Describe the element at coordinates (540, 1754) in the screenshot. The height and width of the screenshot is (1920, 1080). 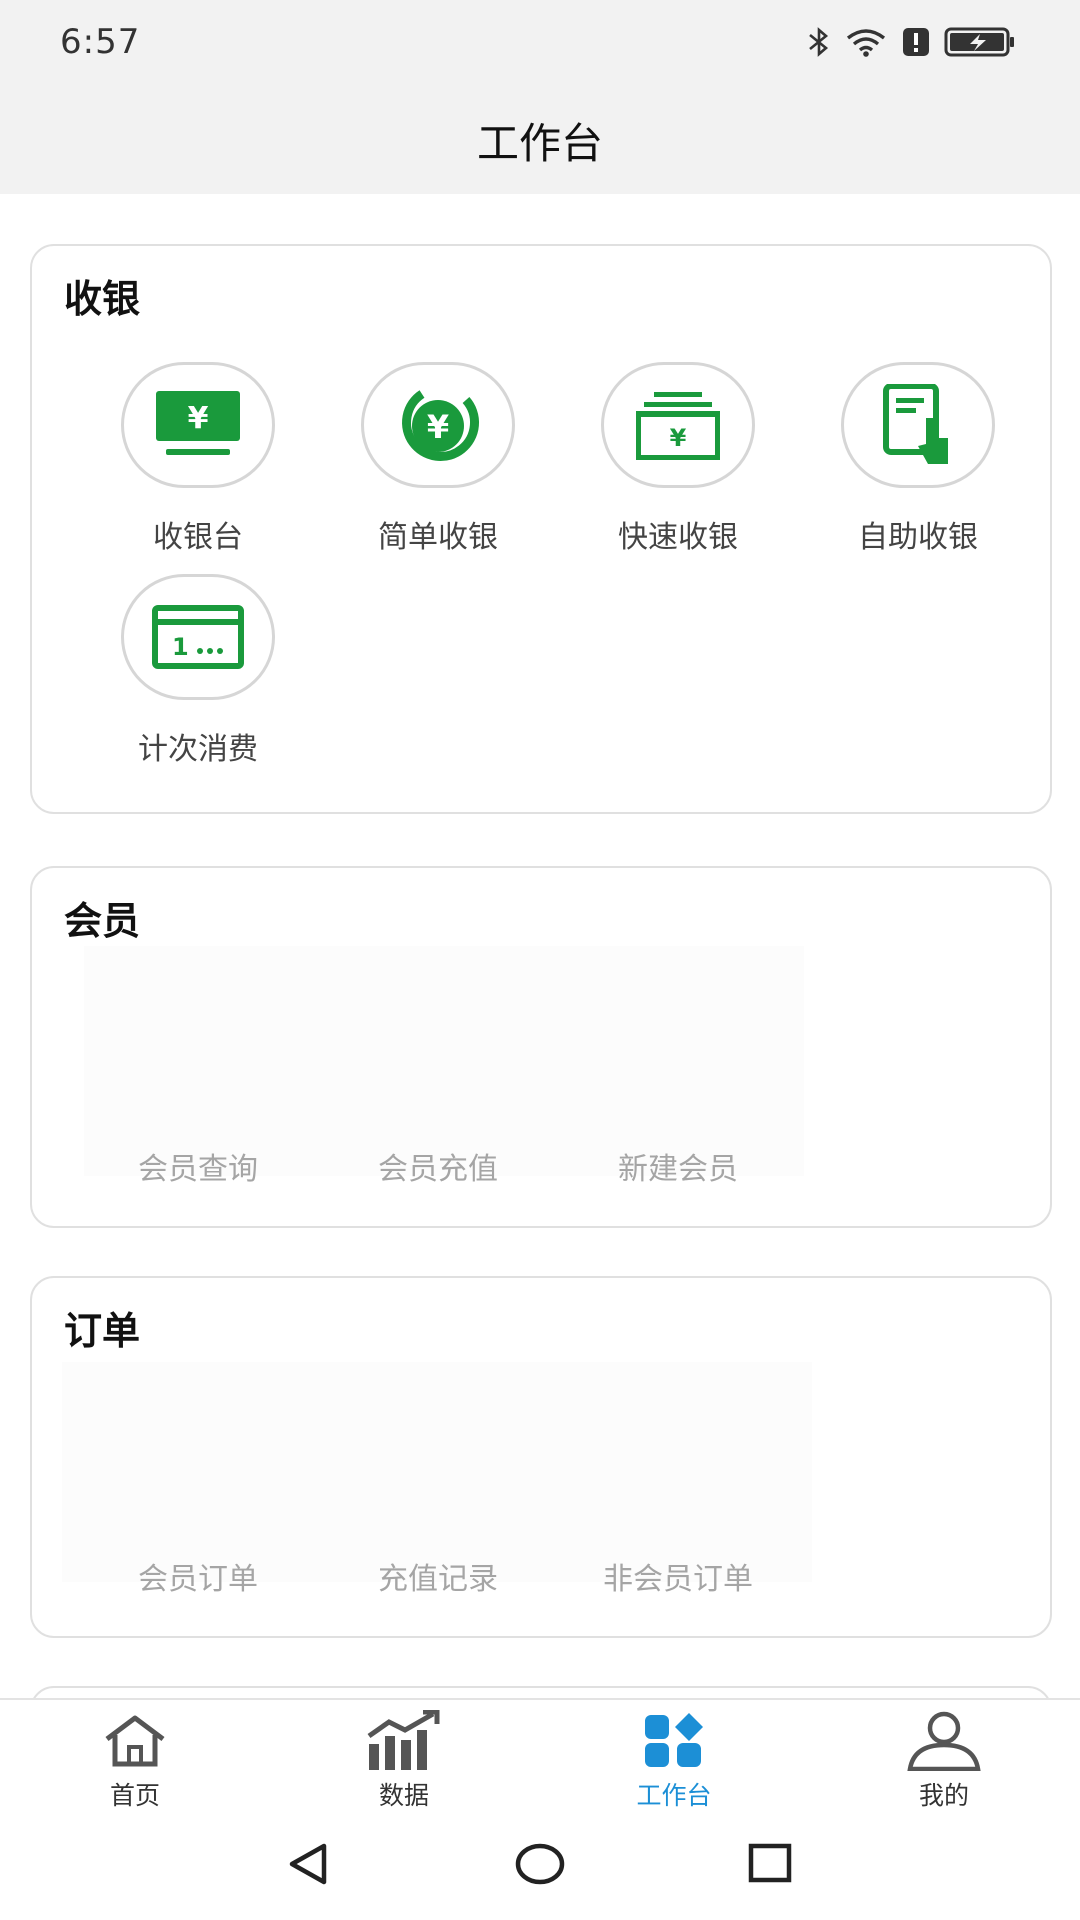
I see `bottom-tab-bar: 首页 数据 工作台 我的` at that location.